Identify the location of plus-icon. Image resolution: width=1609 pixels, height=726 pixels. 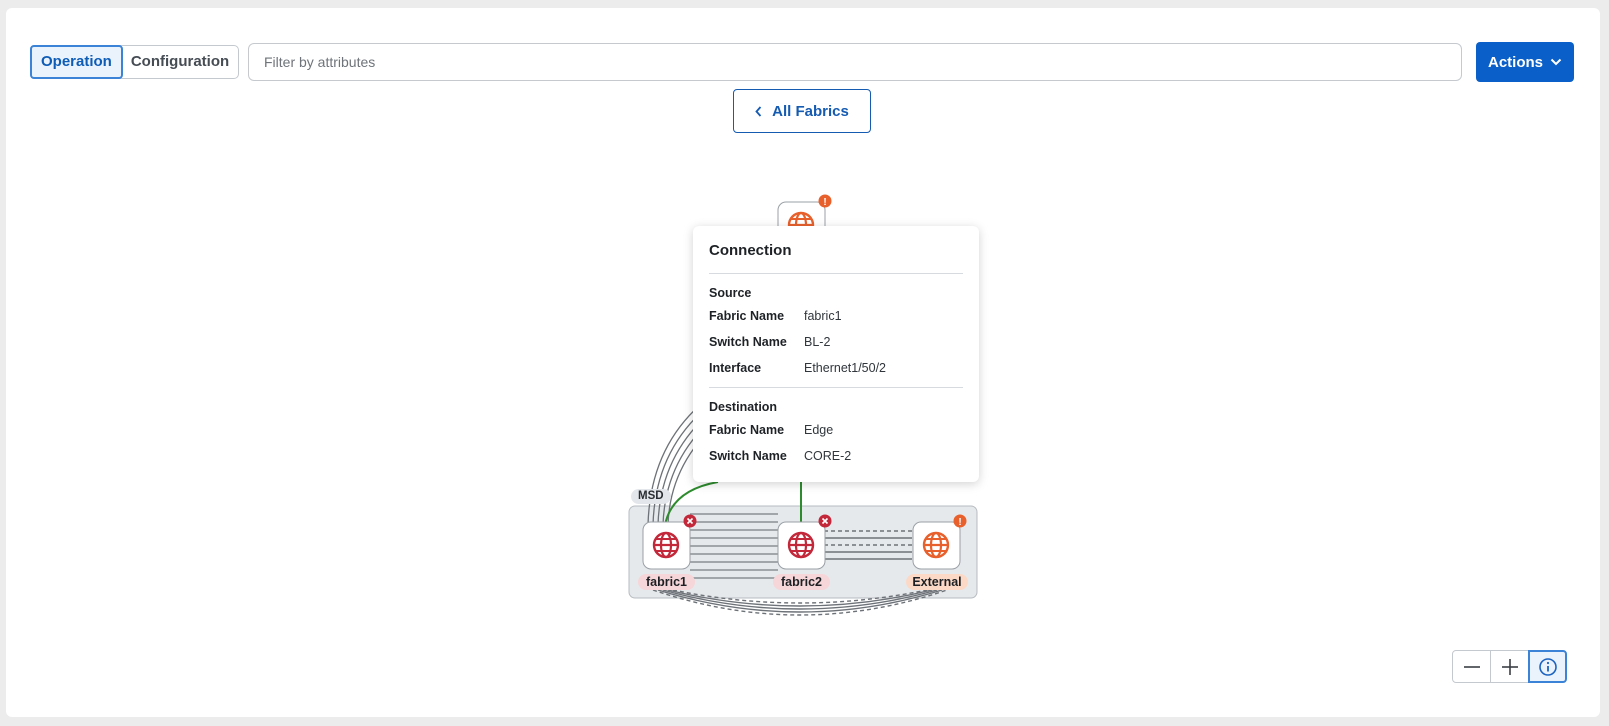
(1509, 666).